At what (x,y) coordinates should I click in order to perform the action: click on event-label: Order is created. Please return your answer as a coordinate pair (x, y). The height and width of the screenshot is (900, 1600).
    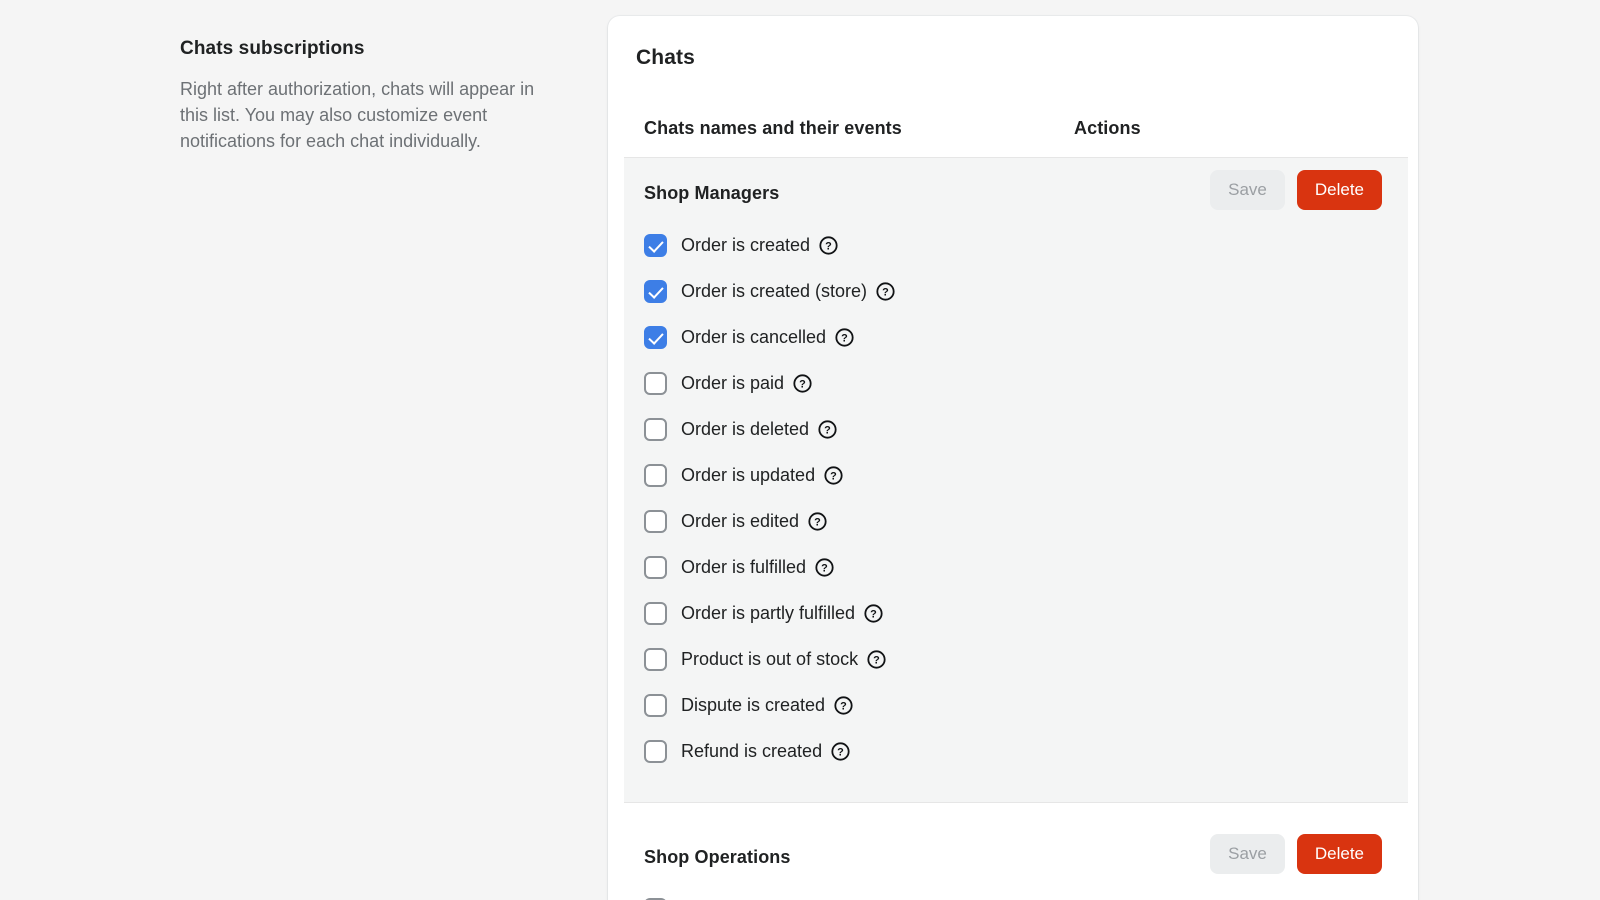
    Looking at the image, I should click on (745, 245).